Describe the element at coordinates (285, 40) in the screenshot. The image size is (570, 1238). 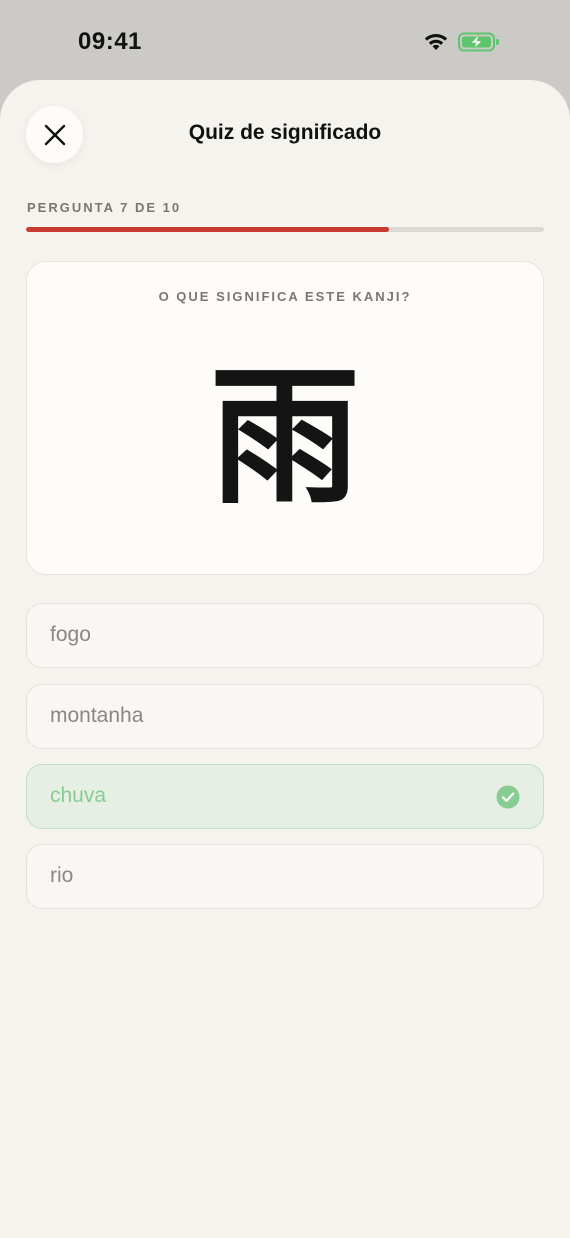
I see `status-bar: 09:41` at that location.